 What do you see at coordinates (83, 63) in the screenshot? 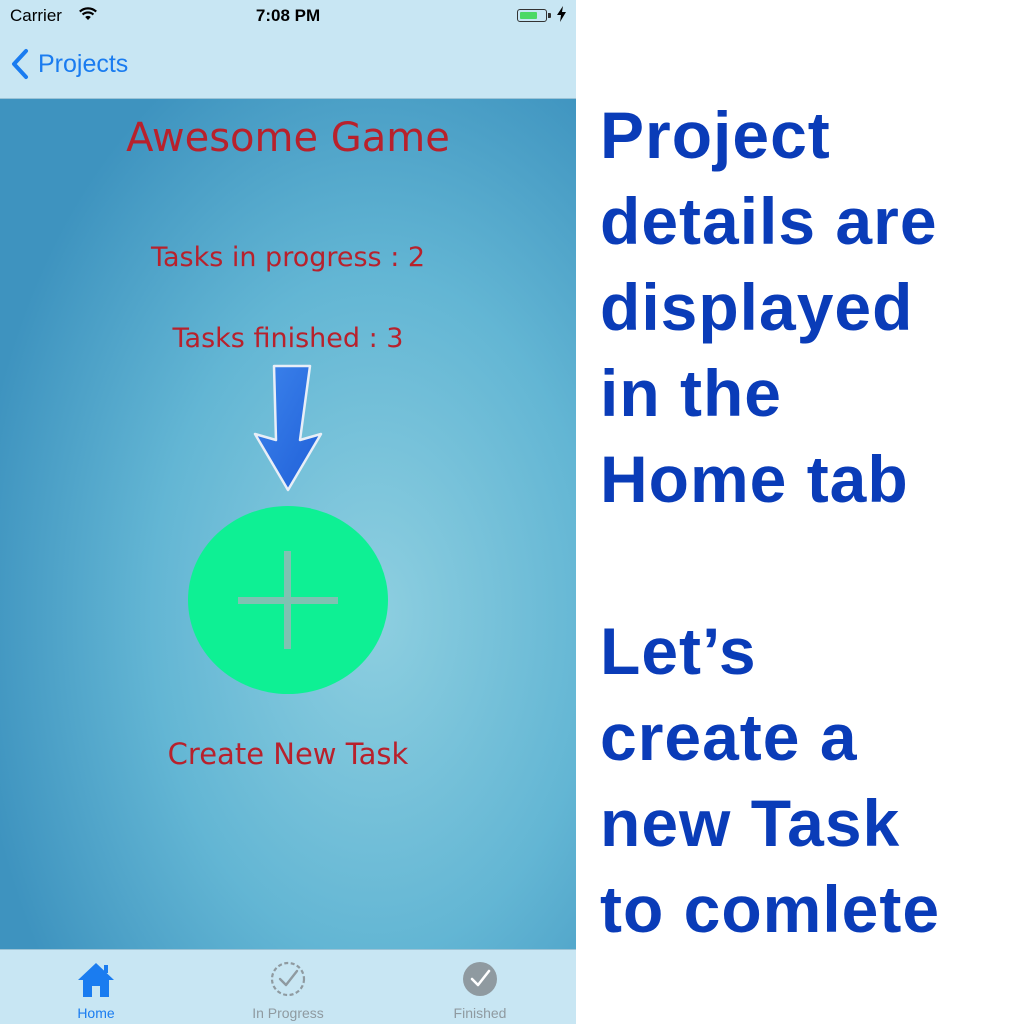
I see `back-button-label: Projects` at bounding box center [83, 63].